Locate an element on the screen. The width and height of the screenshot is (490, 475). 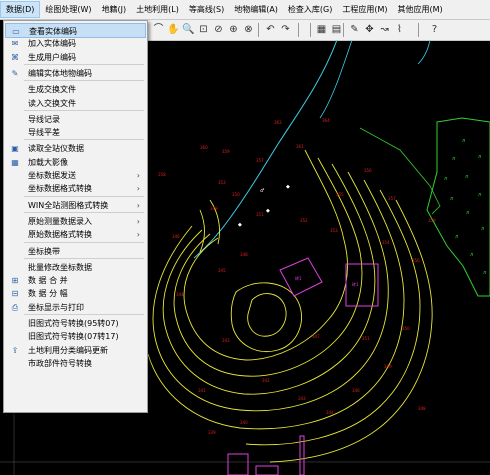
menu-item: 等高线(S) is located at coordinates (206, 9).